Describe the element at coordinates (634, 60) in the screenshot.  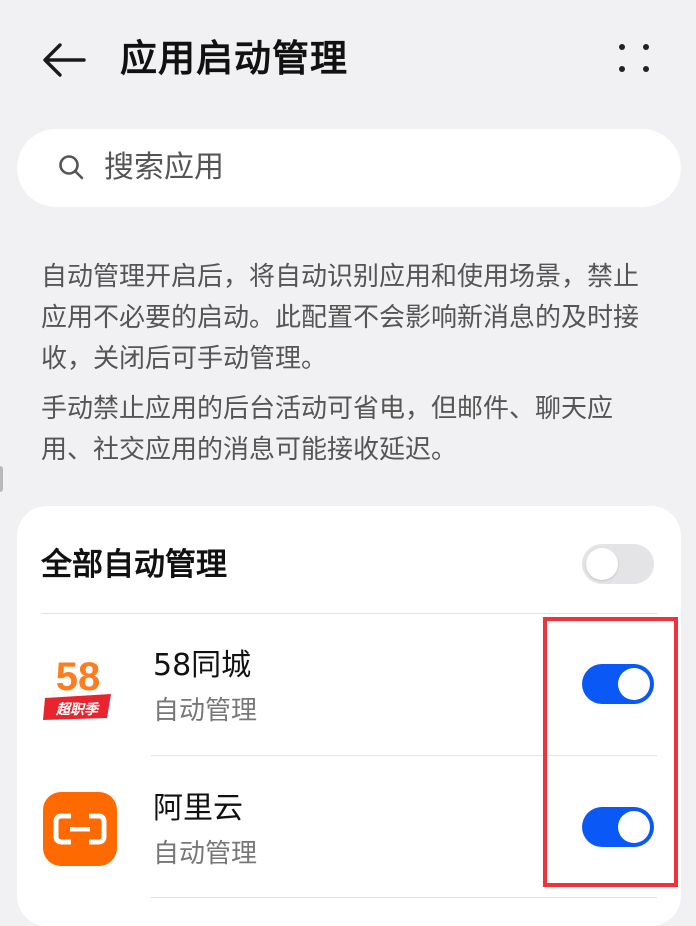
I see `more-options-button` at that location.